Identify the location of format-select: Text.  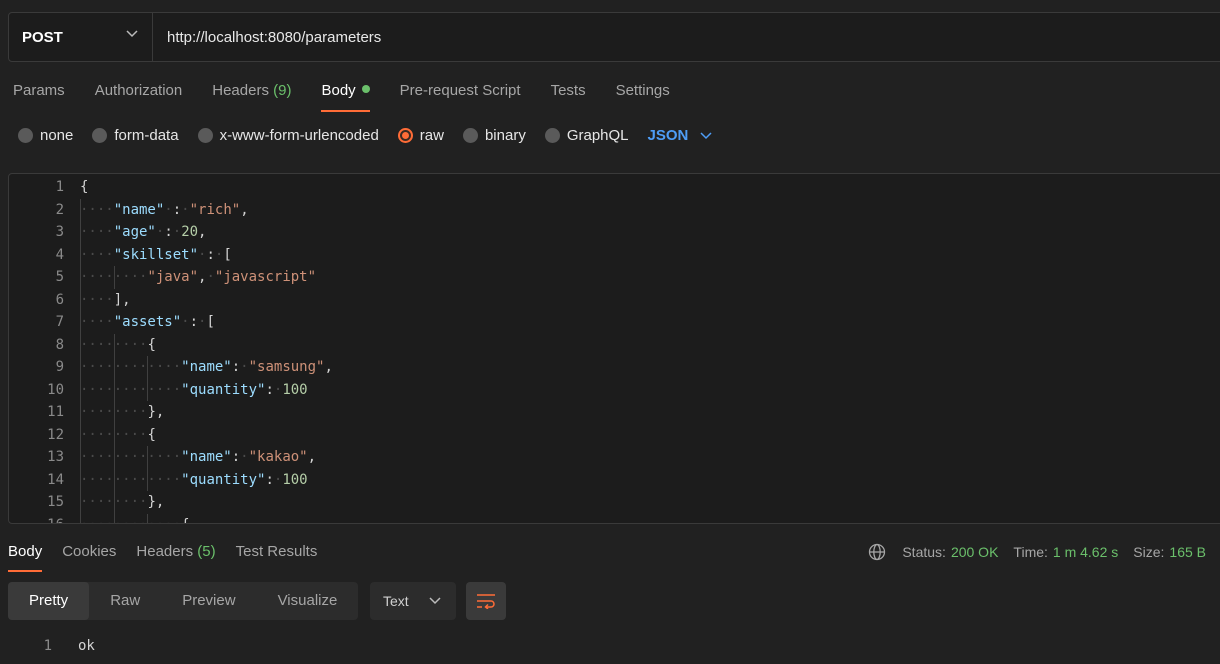
(413, 601).